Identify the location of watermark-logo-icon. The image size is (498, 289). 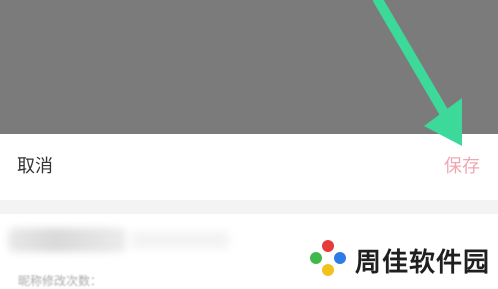
(328, 258).